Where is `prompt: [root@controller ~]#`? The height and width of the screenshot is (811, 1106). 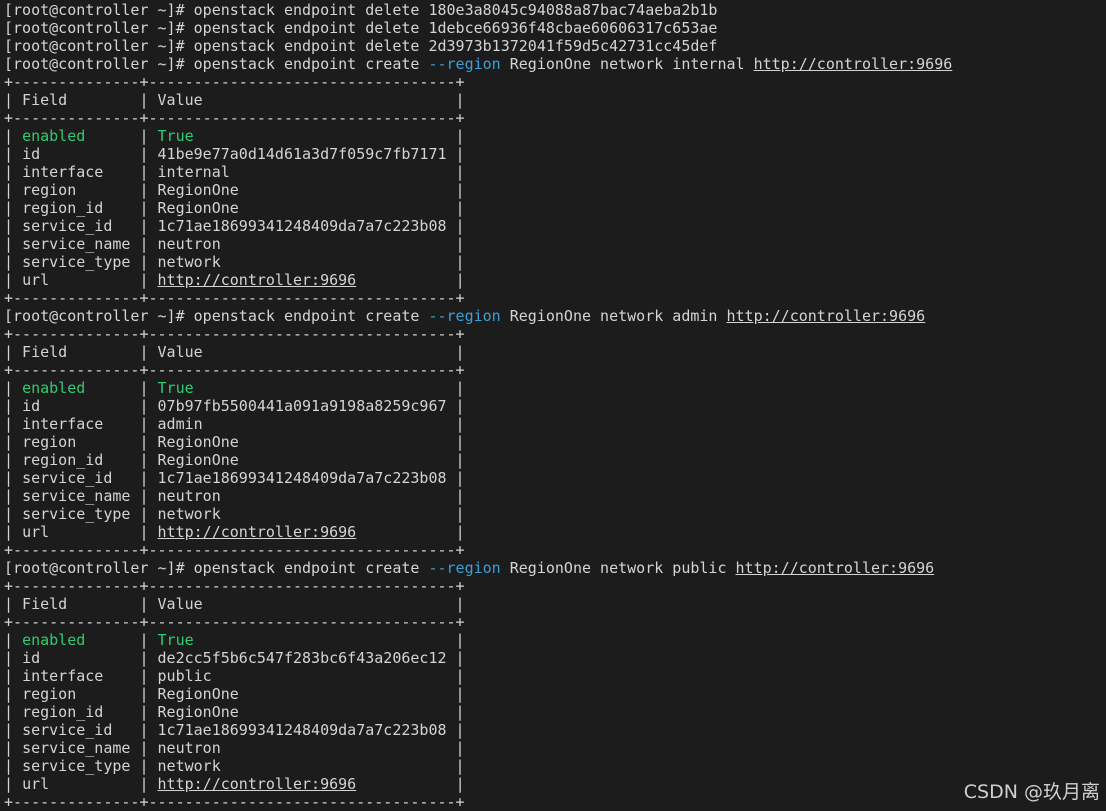
prompt: [root@controller ~]# is located at coordinates (94, 10).